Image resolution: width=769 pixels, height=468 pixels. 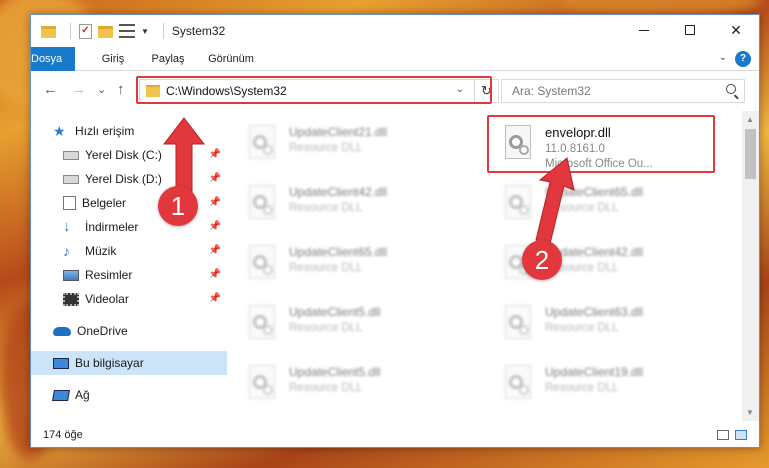 What do you see at coordinates (71, 275) in the screenshot?
I see `pictures-icon` at bounding box center [71, 275].